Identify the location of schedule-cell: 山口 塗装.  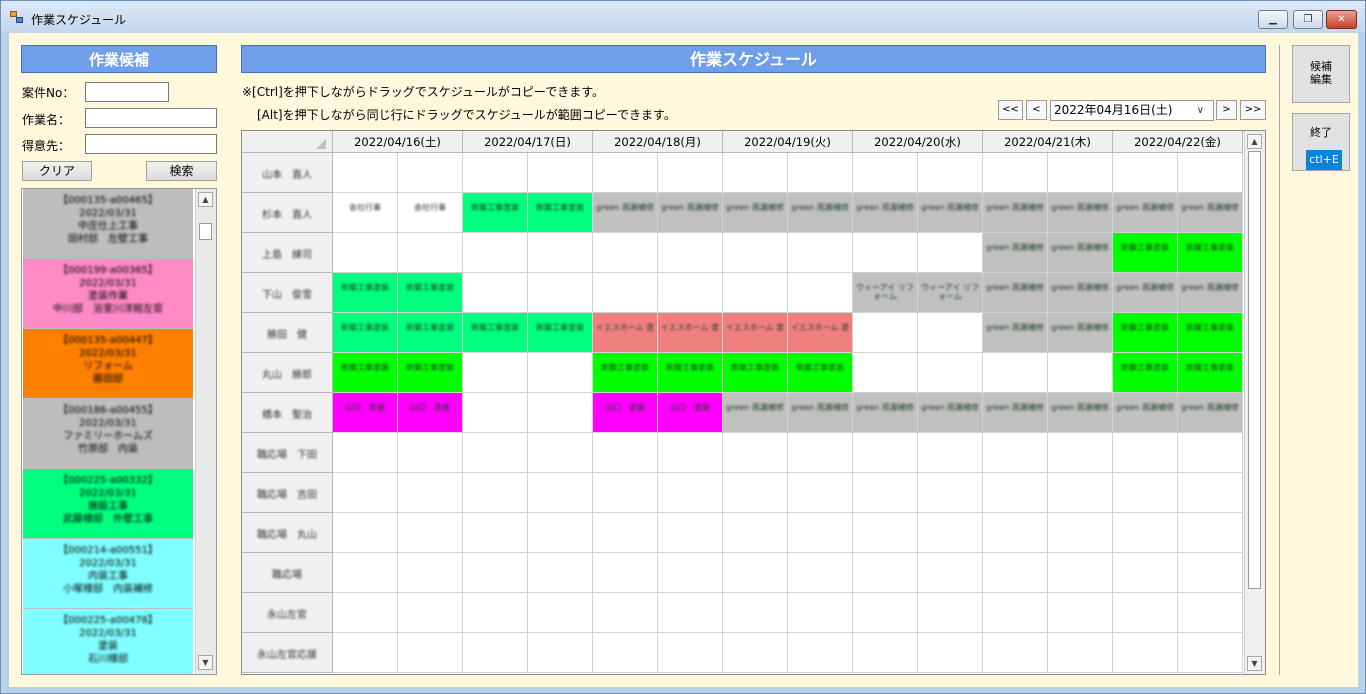
(430, 413).